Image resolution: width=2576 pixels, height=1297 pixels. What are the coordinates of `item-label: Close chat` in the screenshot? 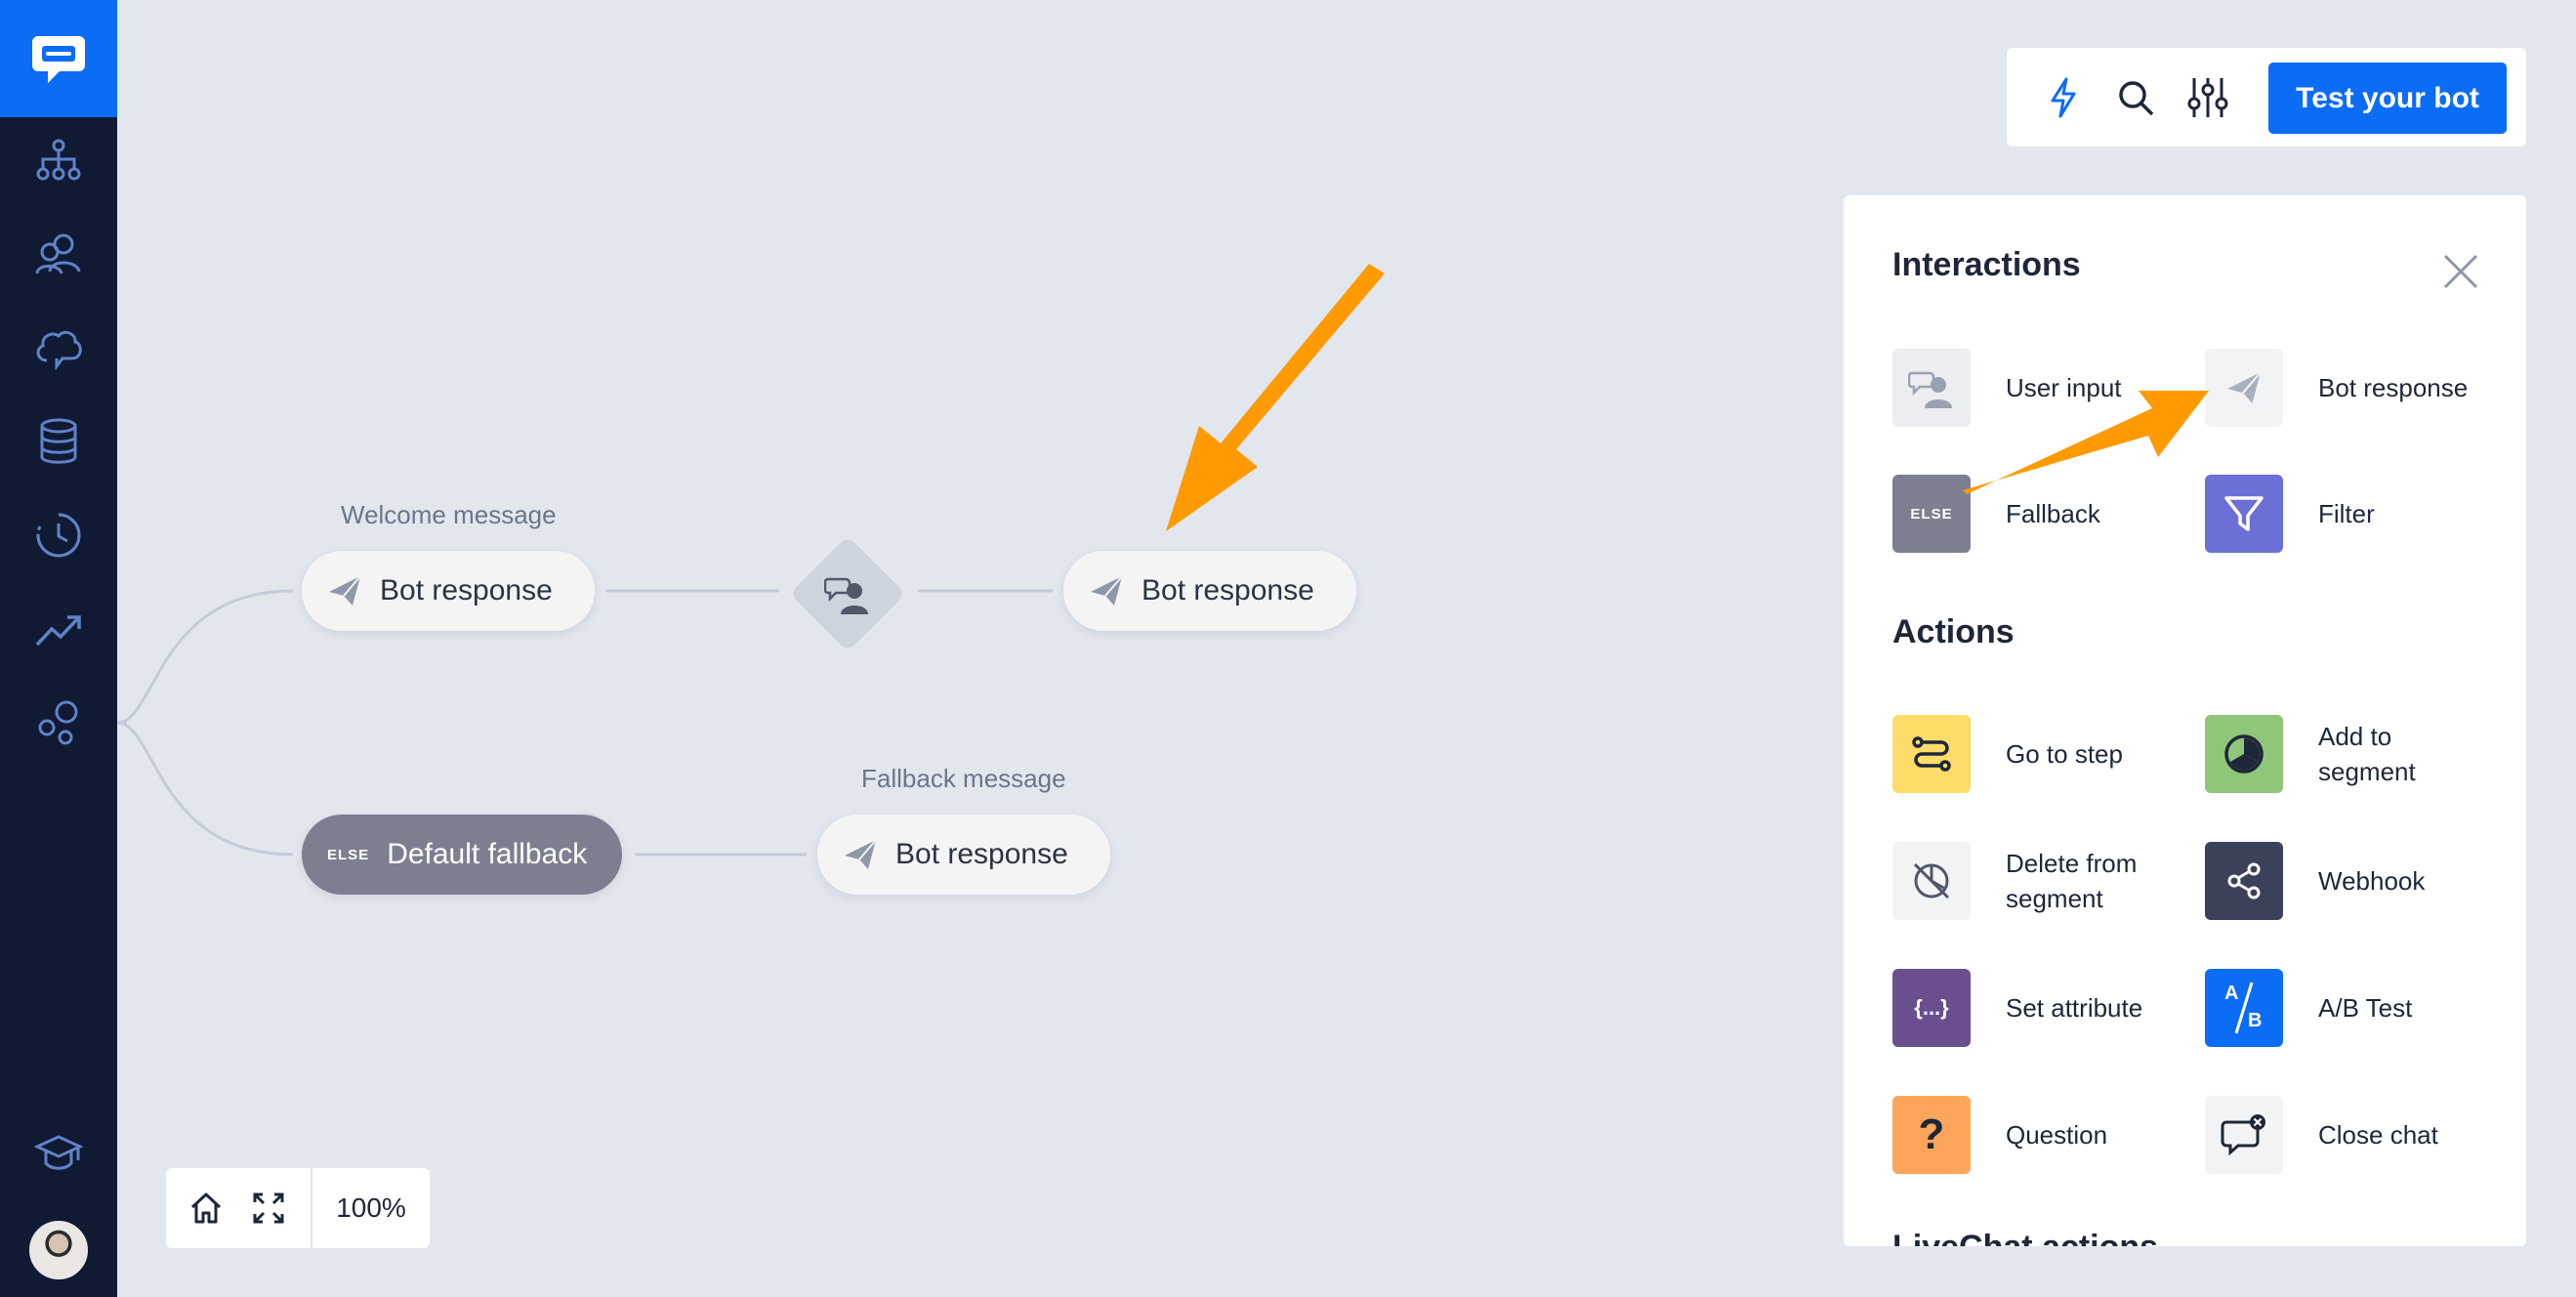 It's located at (2378, 1135).